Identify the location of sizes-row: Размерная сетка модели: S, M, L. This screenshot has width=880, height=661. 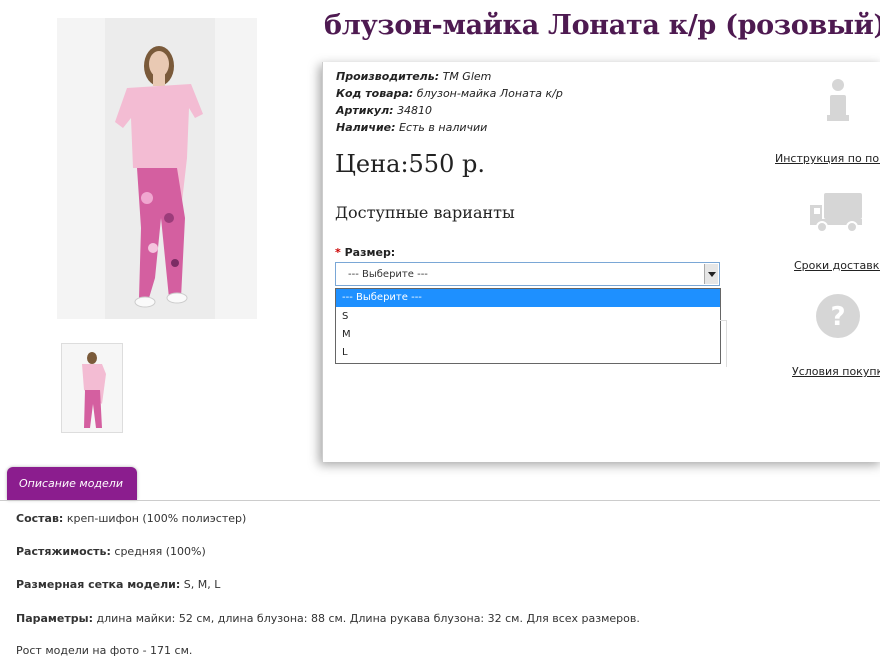
(118, 584).